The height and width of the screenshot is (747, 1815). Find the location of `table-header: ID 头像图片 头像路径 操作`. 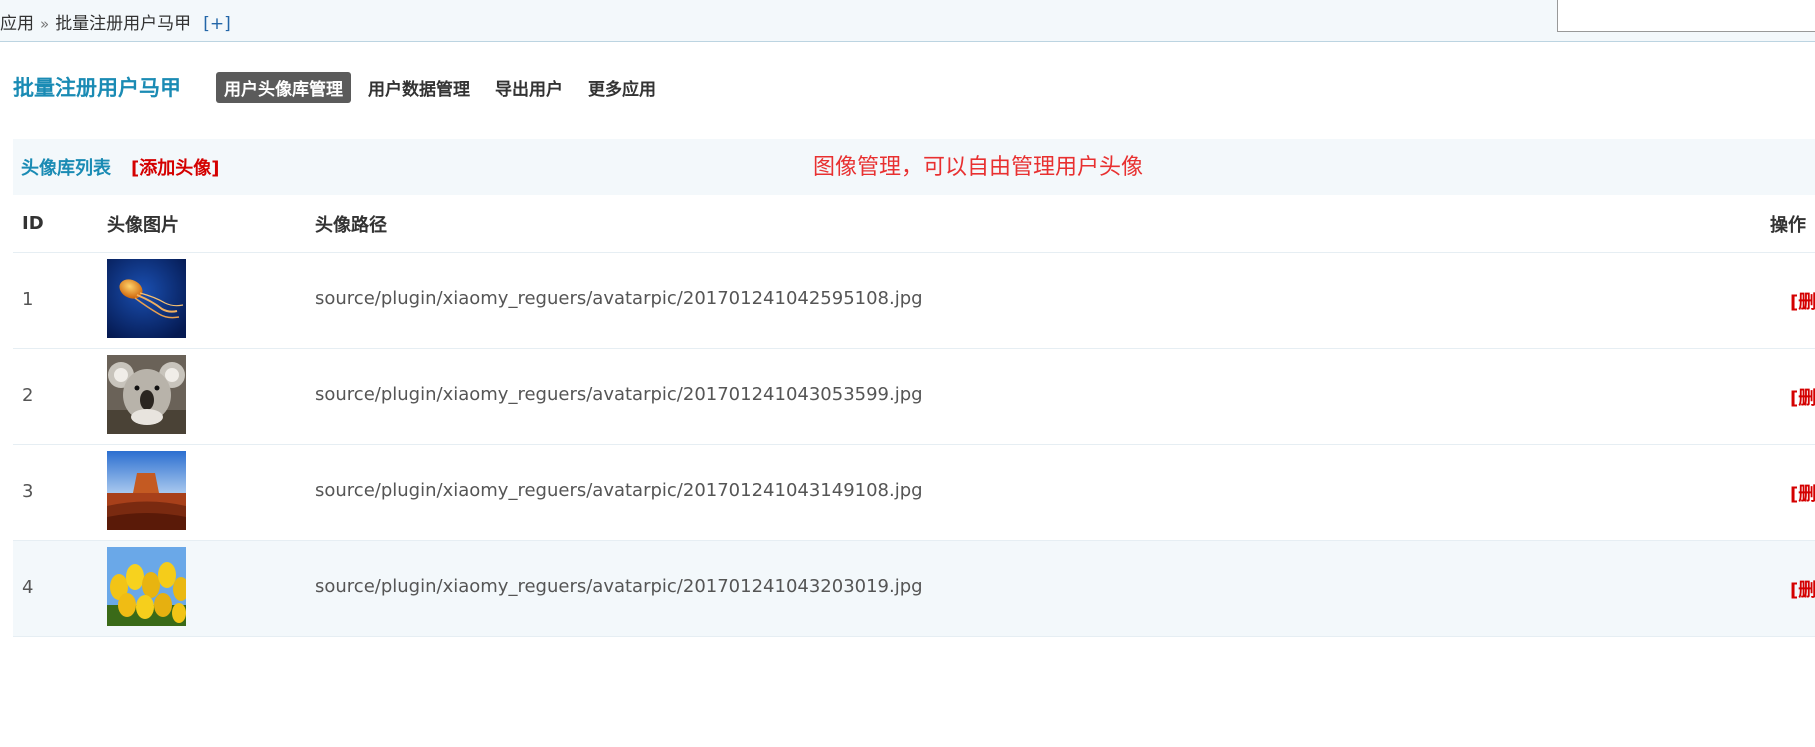

table-header: ID 头像图片 头像路径 操作 is located at coordinates (914, 224).